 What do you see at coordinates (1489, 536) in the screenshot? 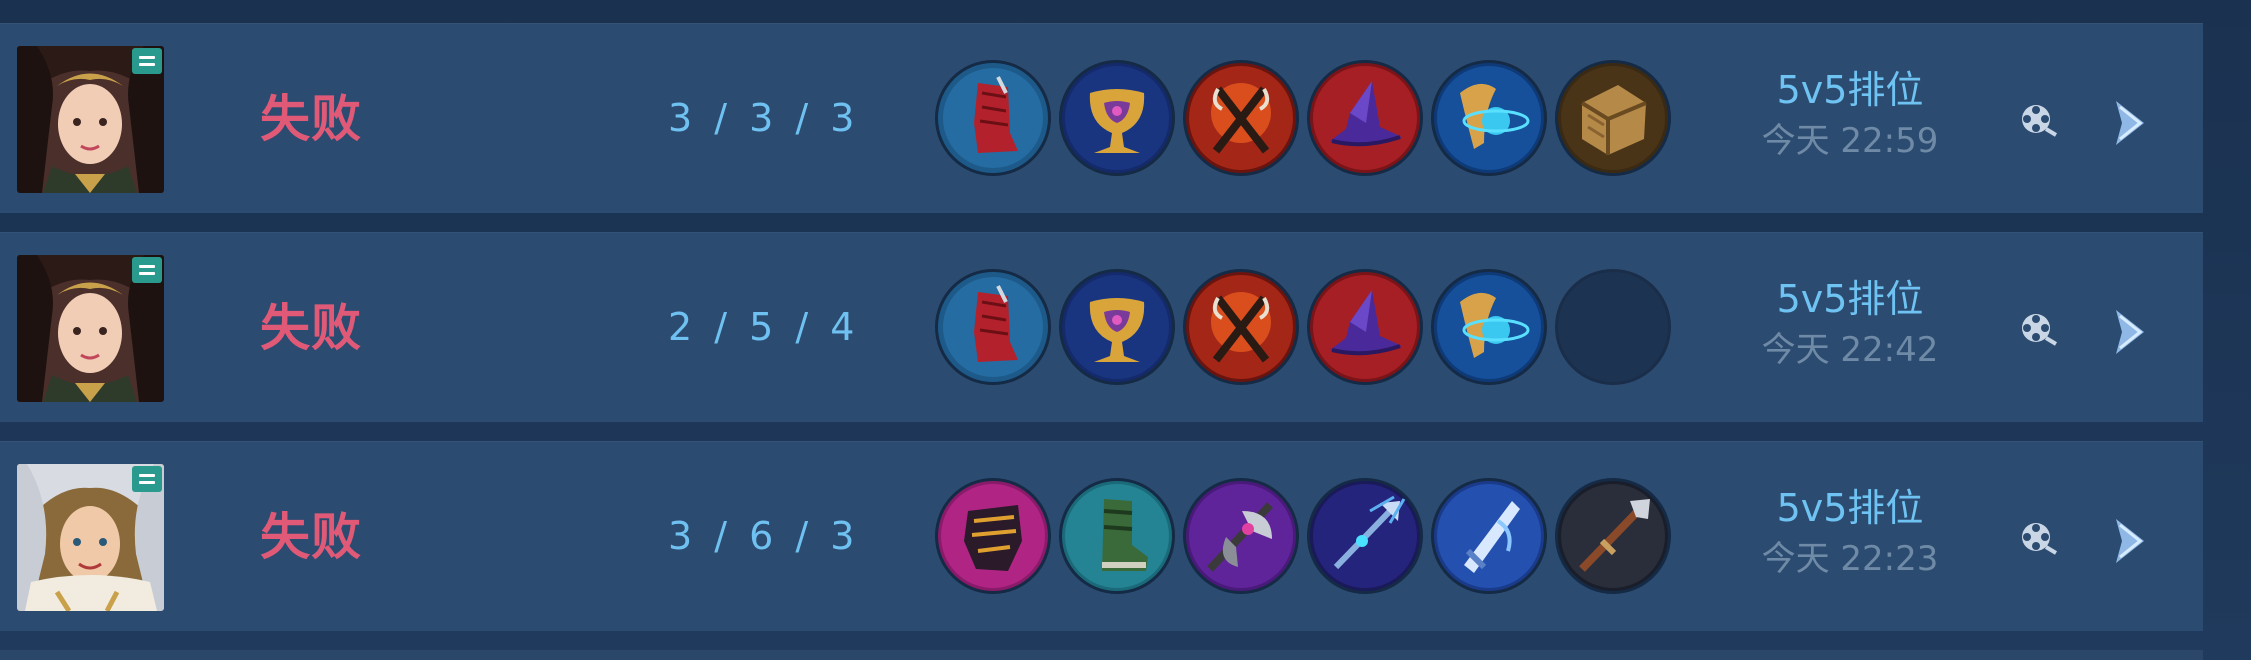
I see `blue-sword-icon` at bounding box center [1489, 536].